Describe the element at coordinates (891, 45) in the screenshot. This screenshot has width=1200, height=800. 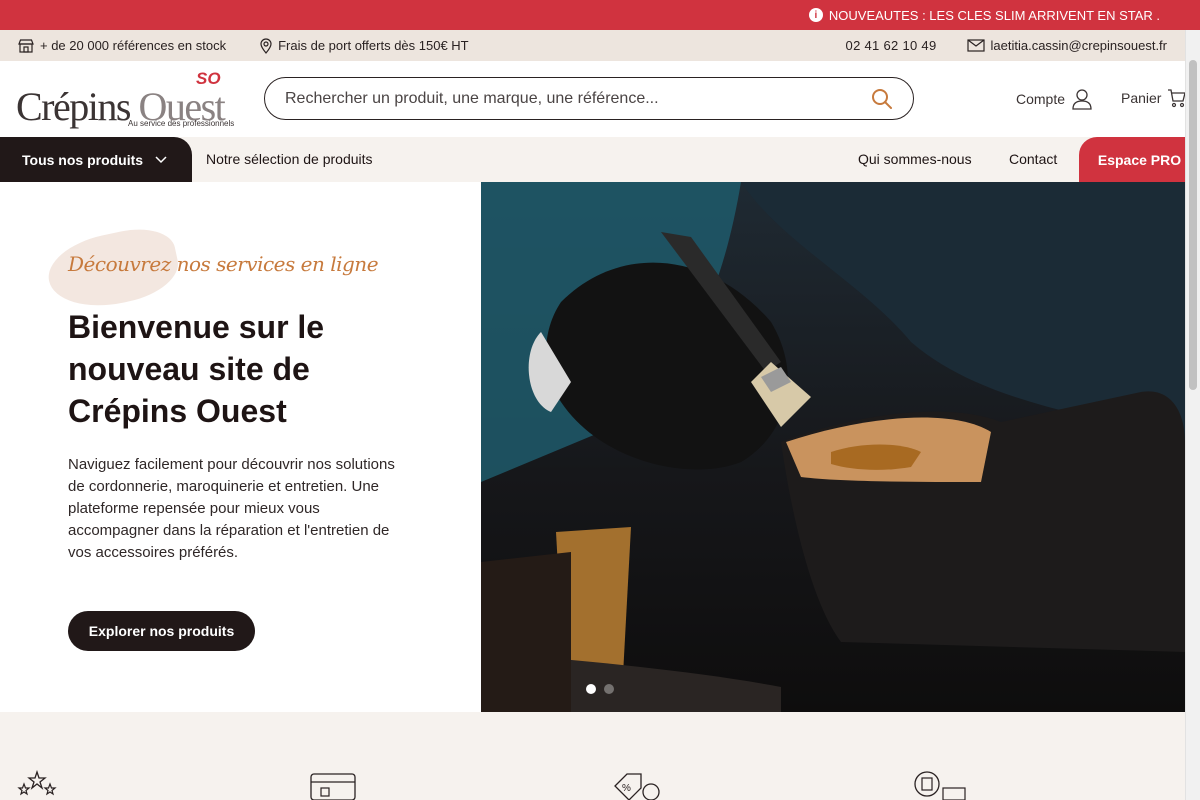
I see `phone-link: 02 41 62 10 49` at that location.